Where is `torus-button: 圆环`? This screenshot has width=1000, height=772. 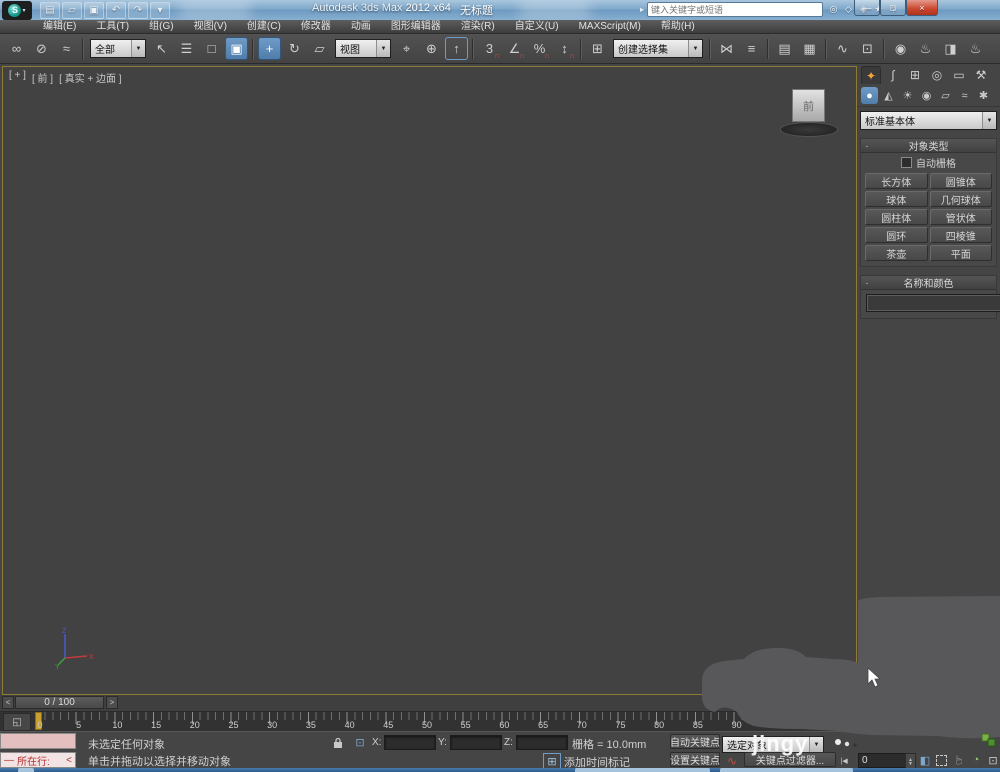 torus-button: 圆环 is located at coordinates (896, 235).